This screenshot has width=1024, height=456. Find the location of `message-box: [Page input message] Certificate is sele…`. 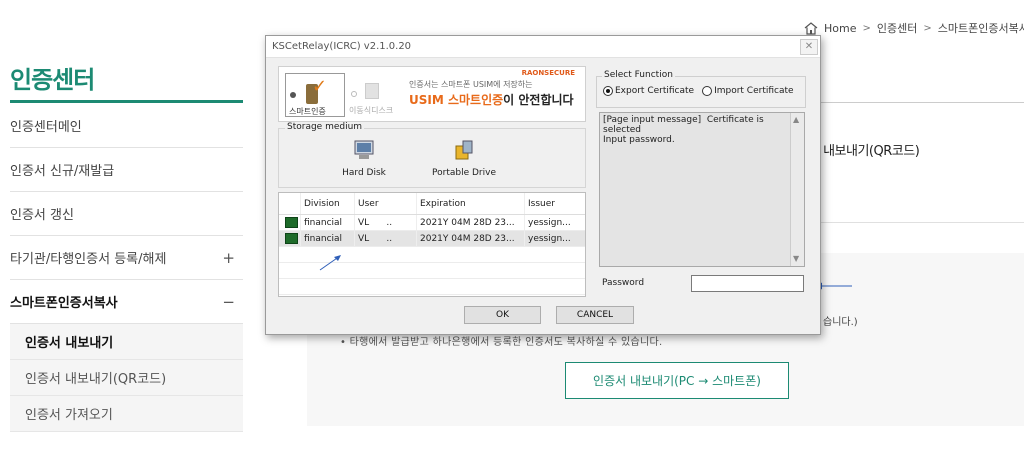

message-box: [Page input message] Certificate is sele… is located at coordinates (702, 189).